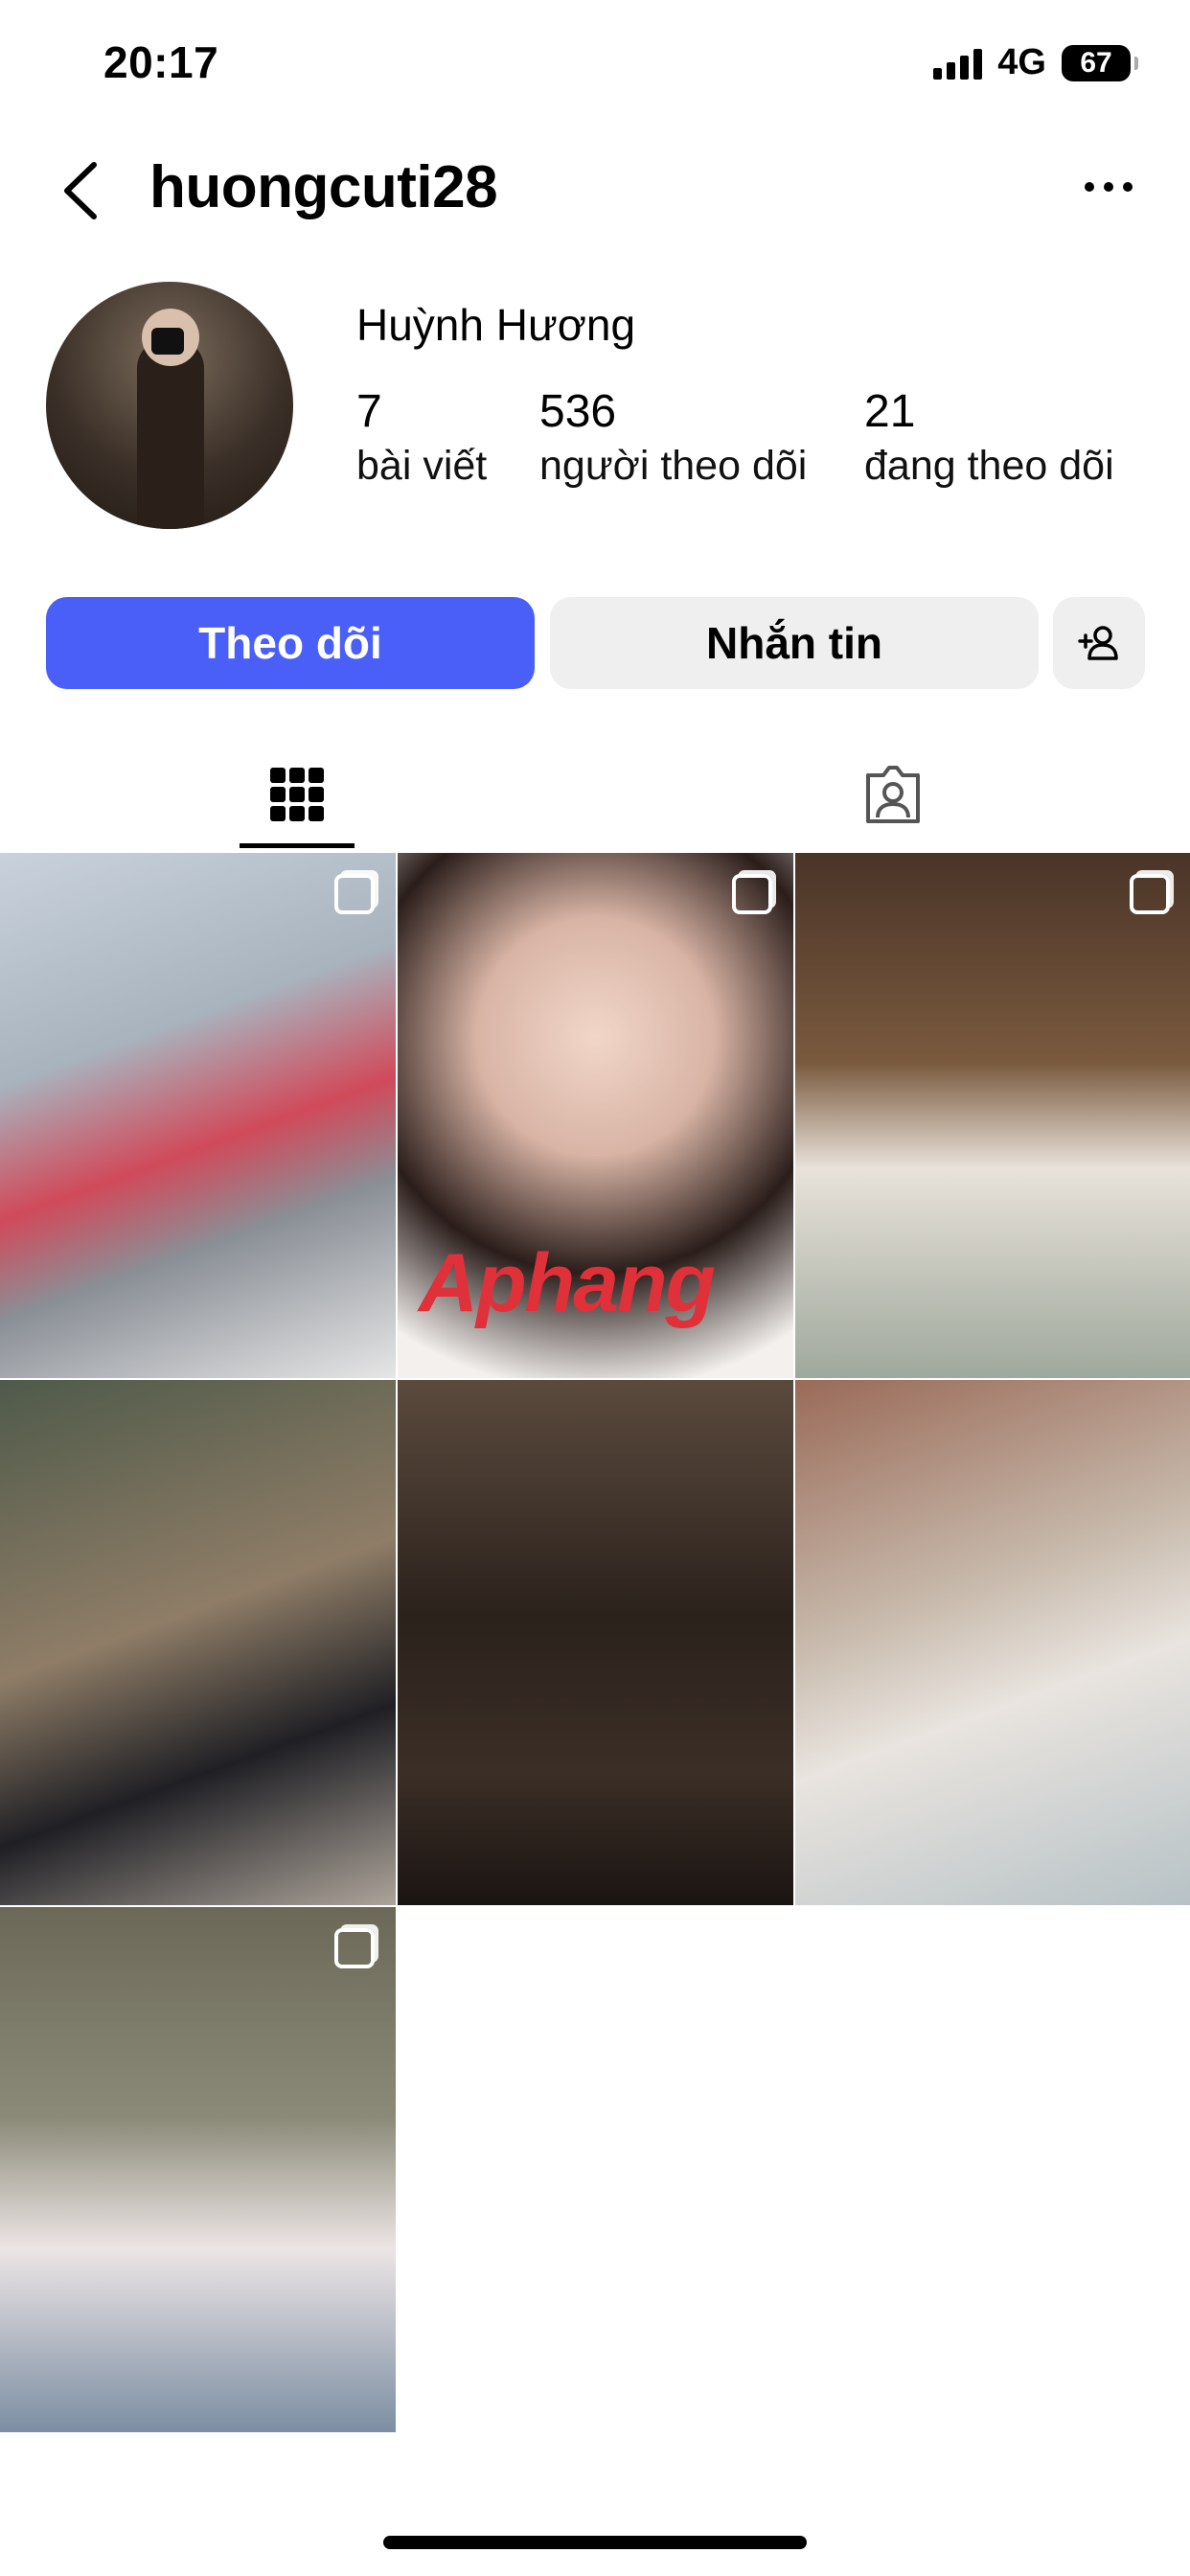 This screenshot has height=2576, width=1190. I want to click on status-icons: 4G 67, so click(1036, 63).